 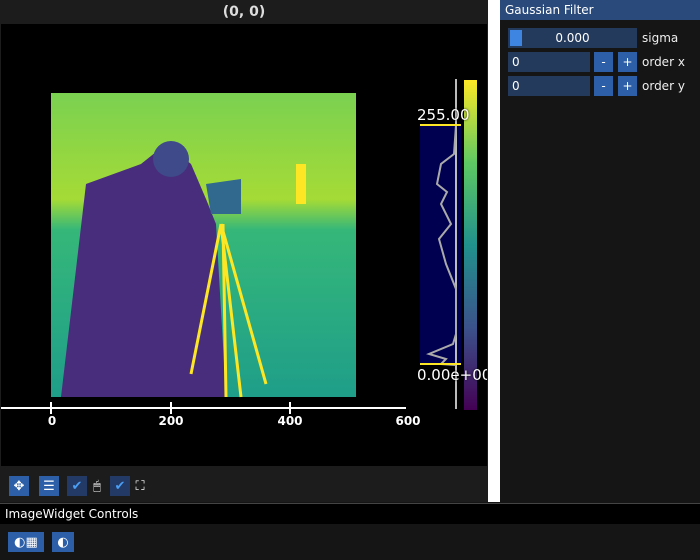 What do you see at coordinates (516, 38) in the screenshot?
I see `slider-handle` at bounding box center [516, 38].